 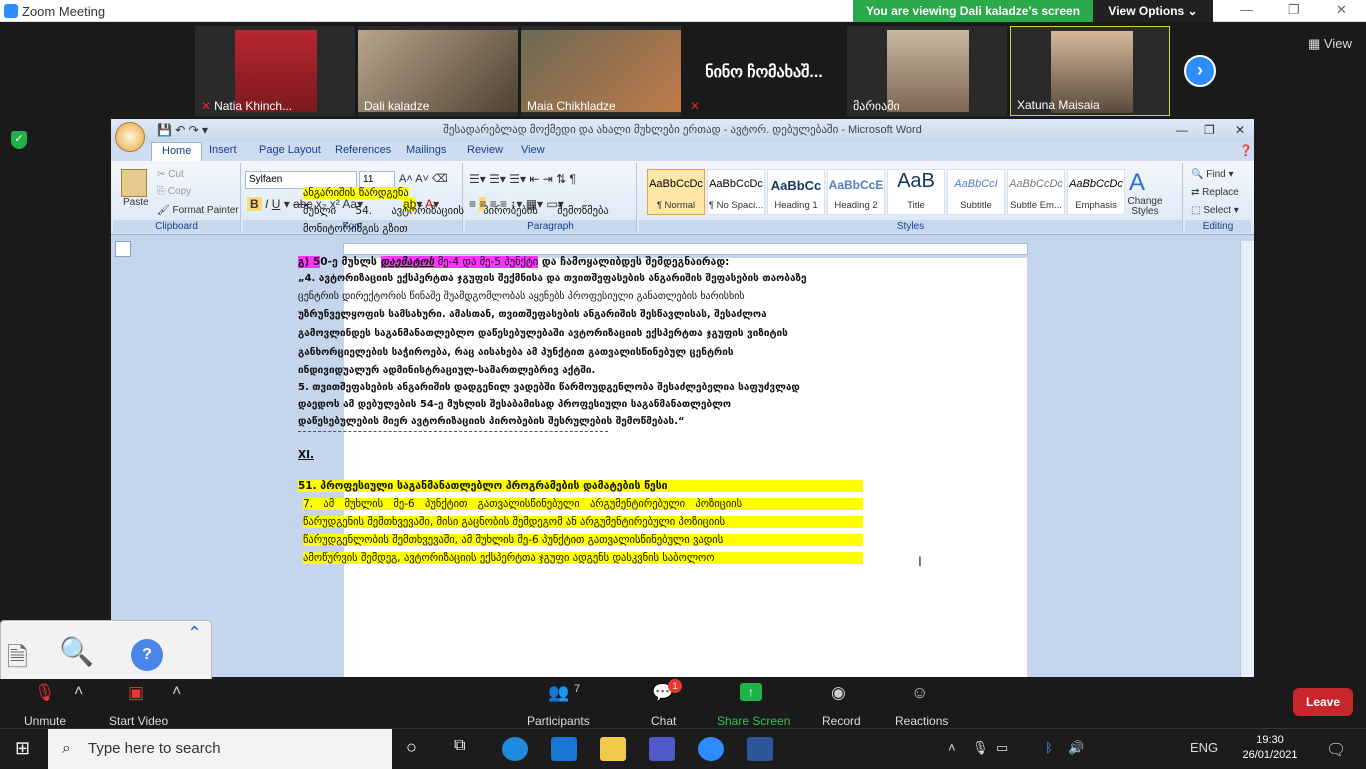 I want to click on style-emphasis: AaBbCcDc Emphasis, so click(x=1096, y=192).